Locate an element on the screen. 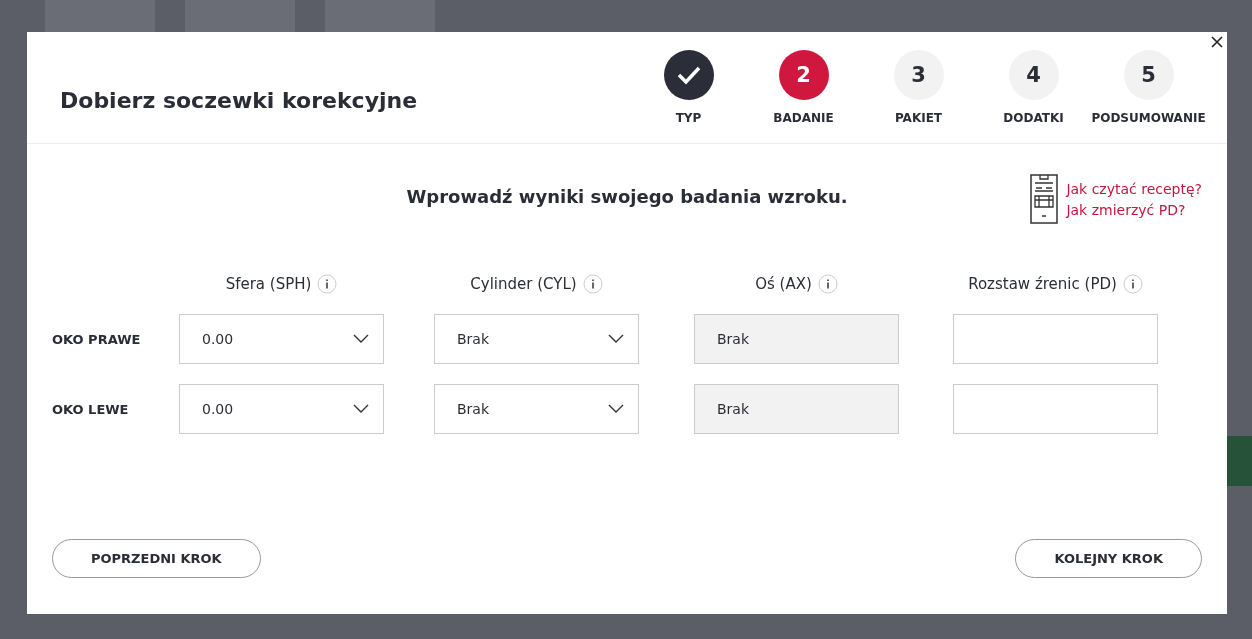  step-label: PODSUMOWANIE is located at coordinates (1148, 118).